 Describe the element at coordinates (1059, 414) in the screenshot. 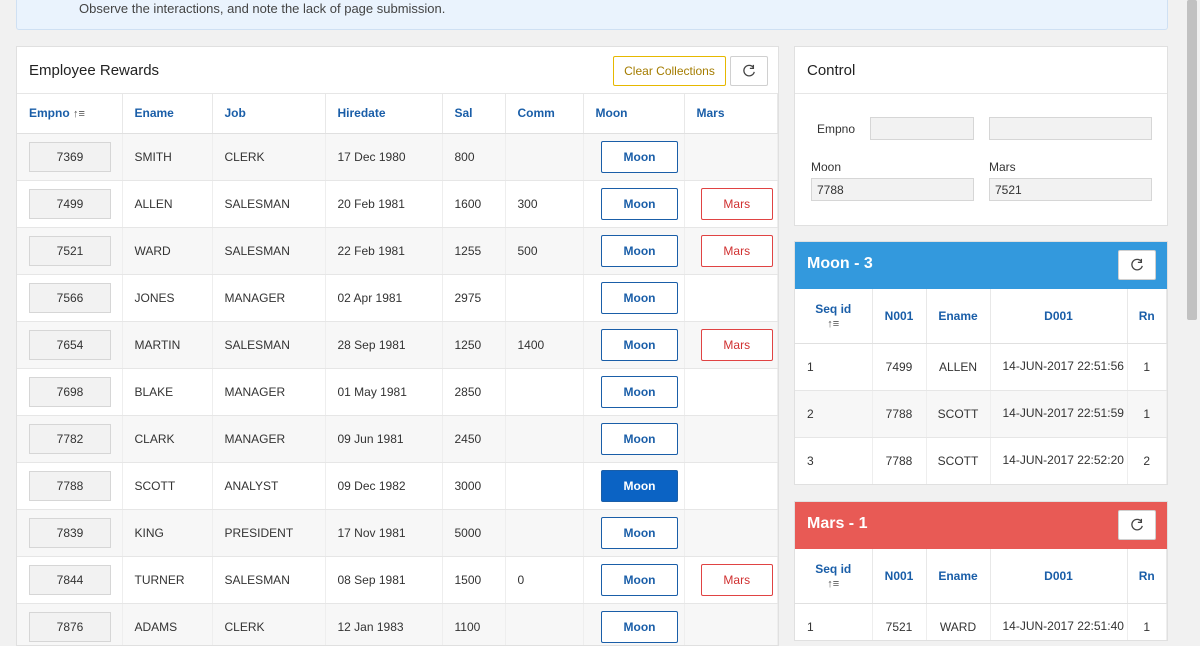

I see `d001-cell: 14-JUN-2017 22:51:59` at that location.